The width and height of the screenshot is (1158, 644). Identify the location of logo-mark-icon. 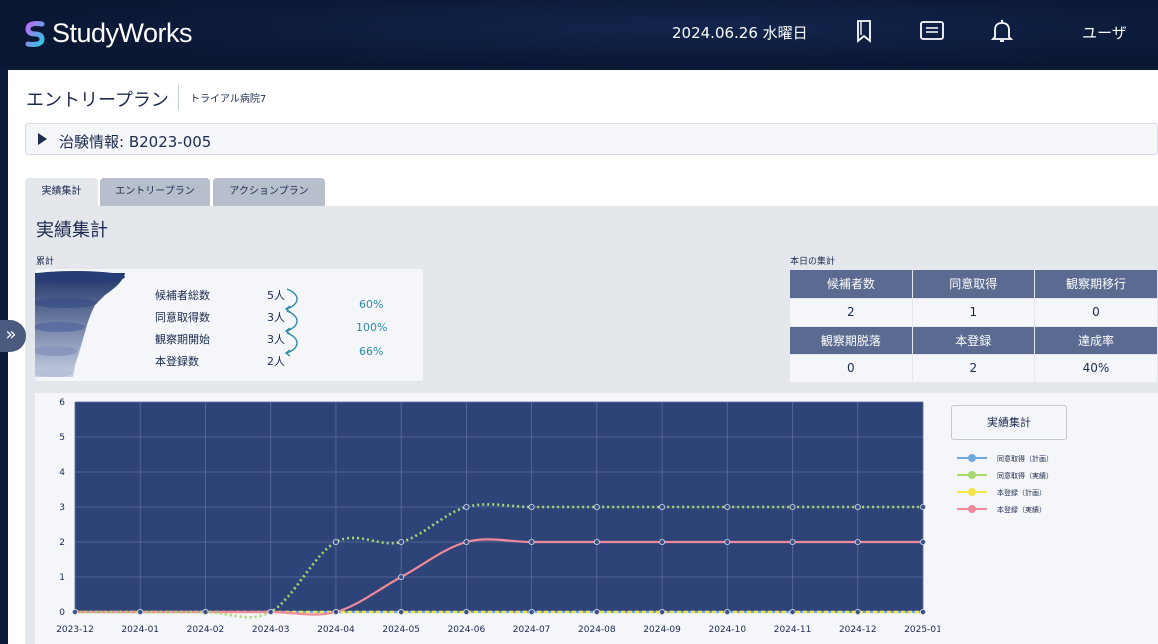
(35, 33).